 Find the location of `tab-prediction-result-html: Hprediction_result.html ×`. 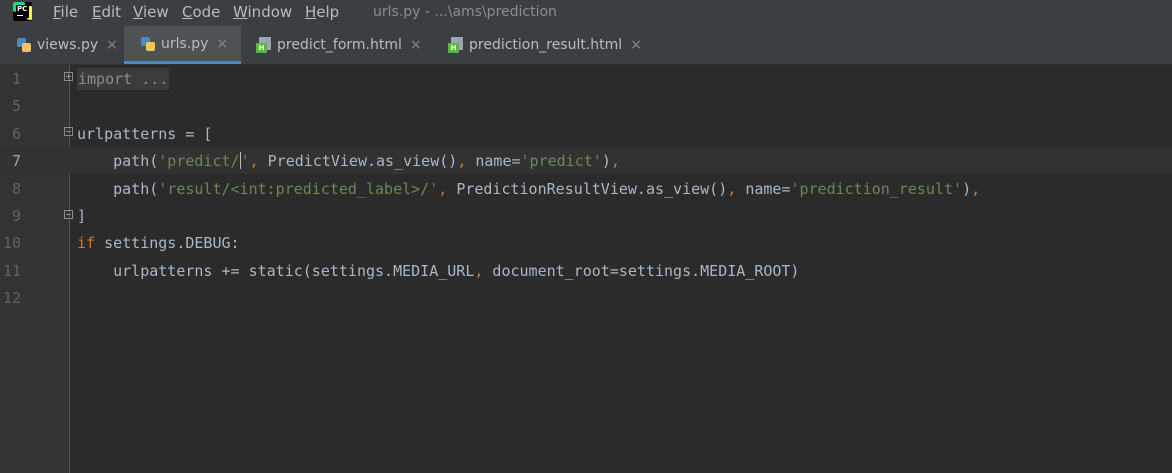

tab-prediction-result-html: Hprediction_result.html × is located at coordinates (540, 45).